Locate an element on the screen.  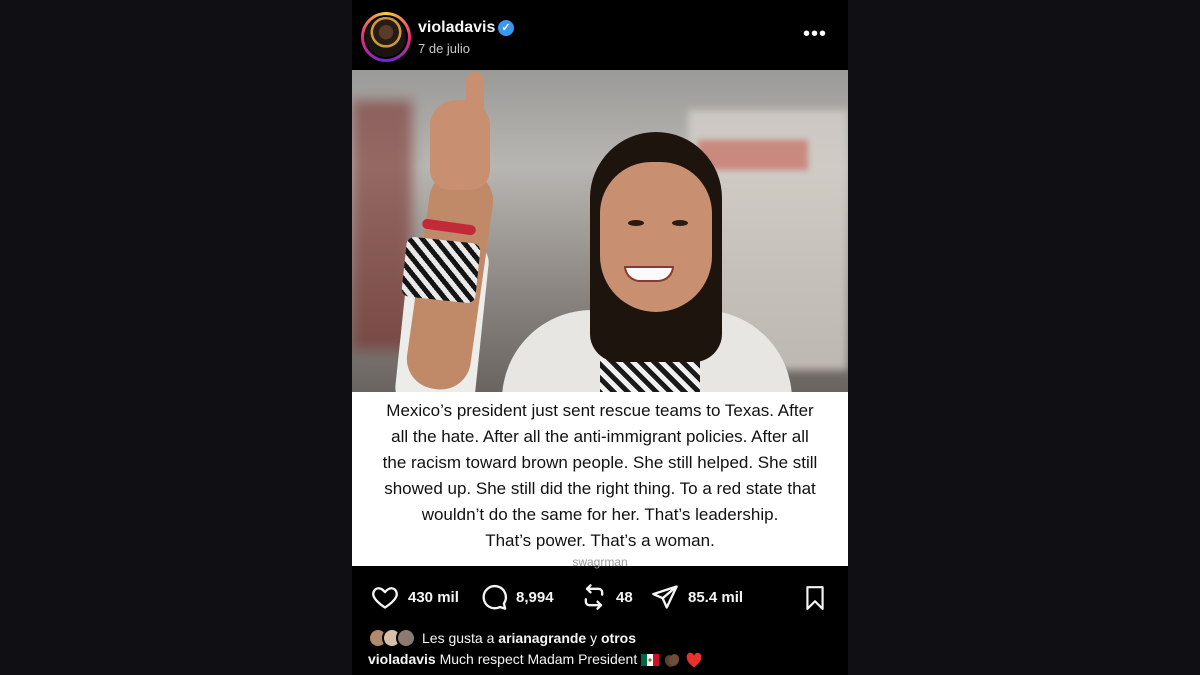
red-heart-icon is located at coordinates (694, 660).